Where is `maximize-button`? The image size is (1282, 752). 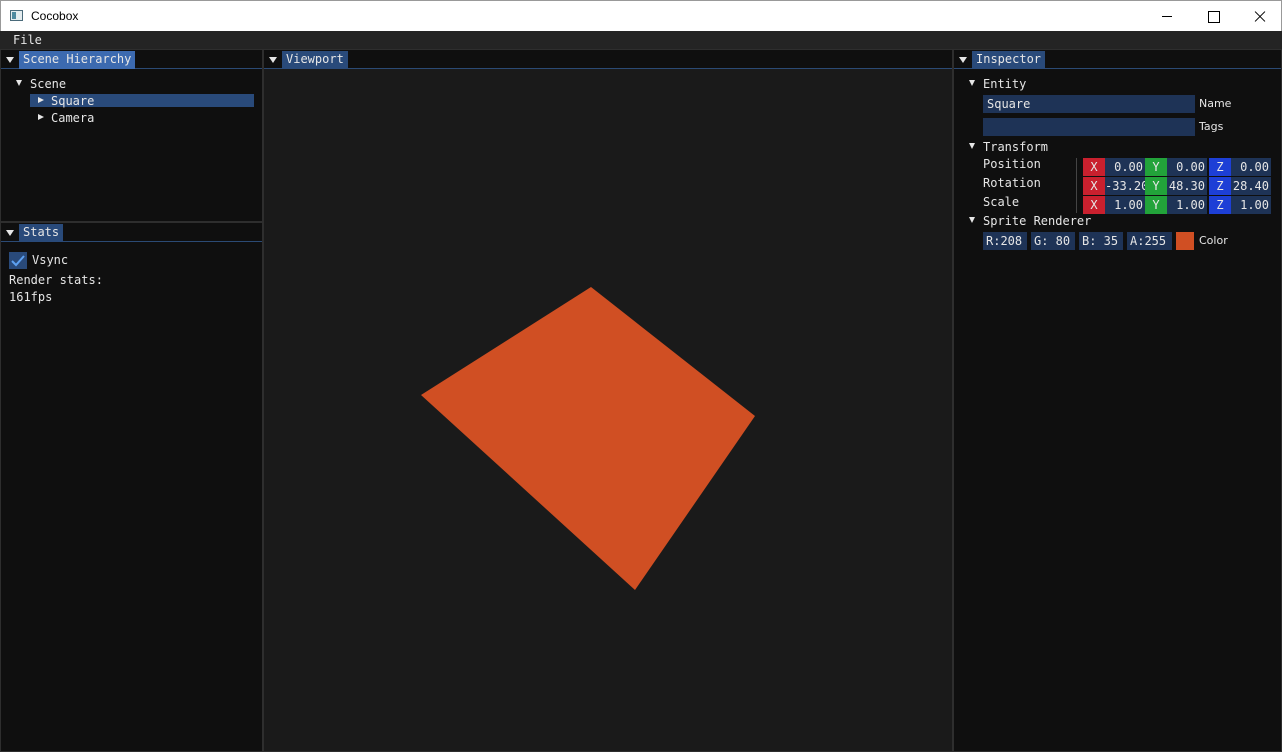
maximize-button is located at coordinates (1213, 16).